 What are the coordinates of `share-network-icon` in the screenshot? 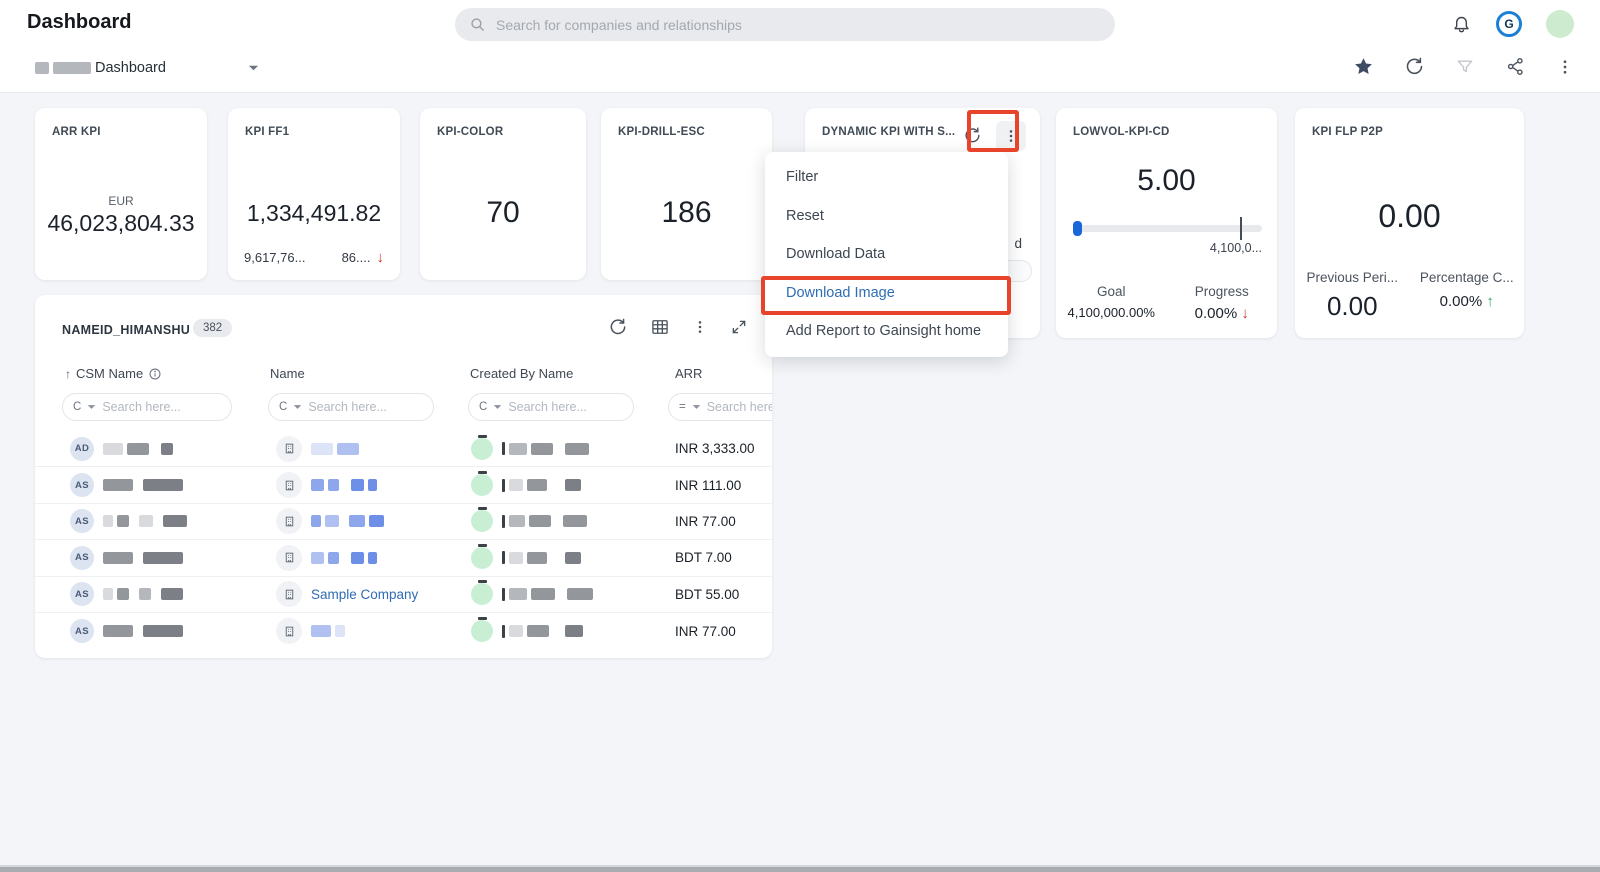 It's located at (1515, 66).